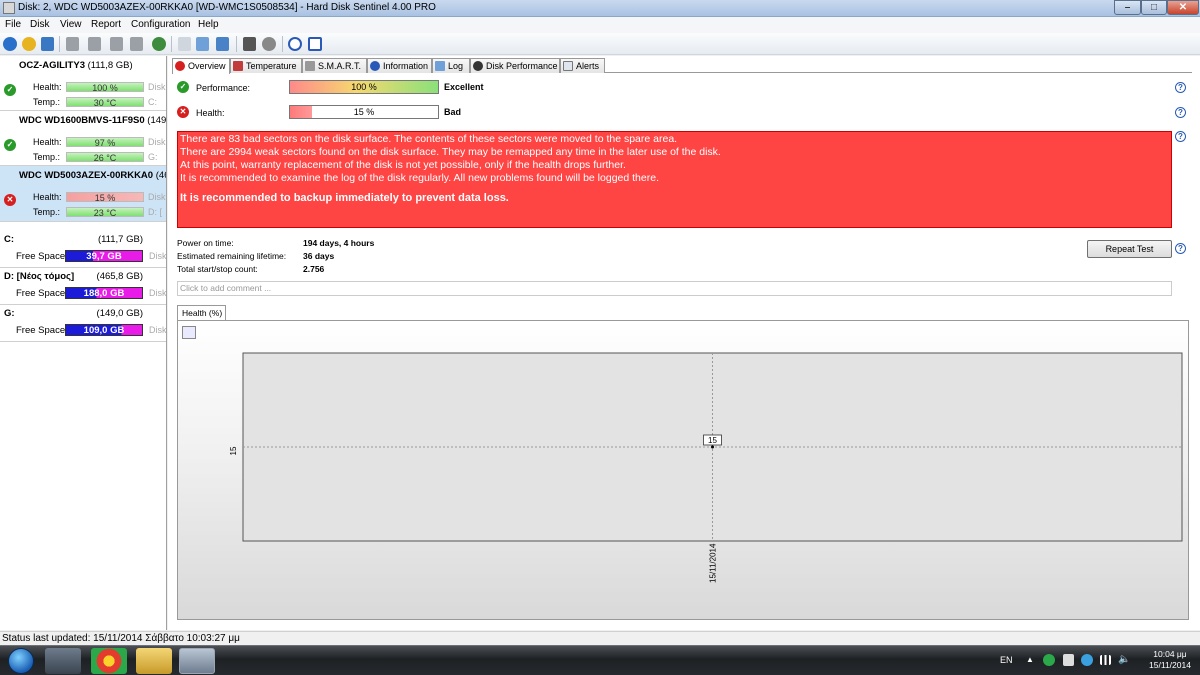 Image resolution: width=1200 pixels, height=675 pixels. I want to click on alerts-icon, so click(568, 66).